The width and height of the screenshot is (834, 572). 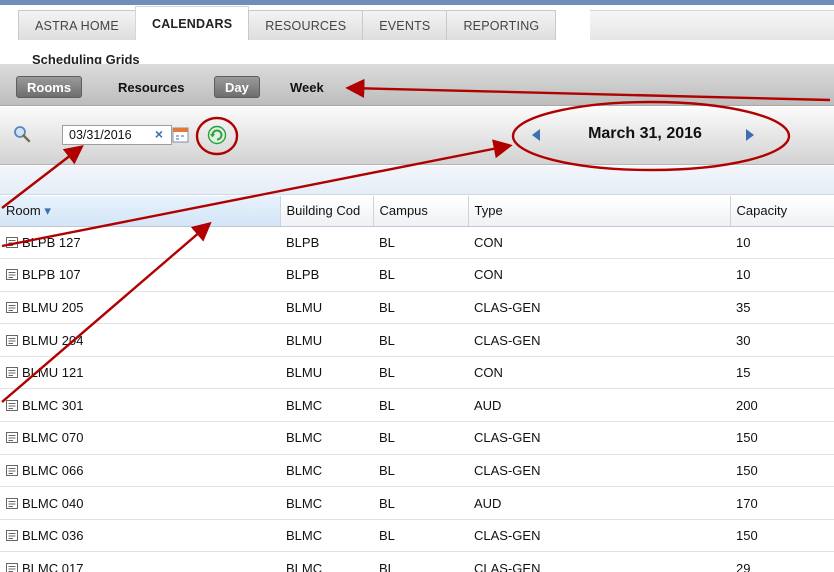 What do you see at coordinates (782, 503) in the screenshot?
I see `cell-capacity: 170` at bounding box center [782, 503].